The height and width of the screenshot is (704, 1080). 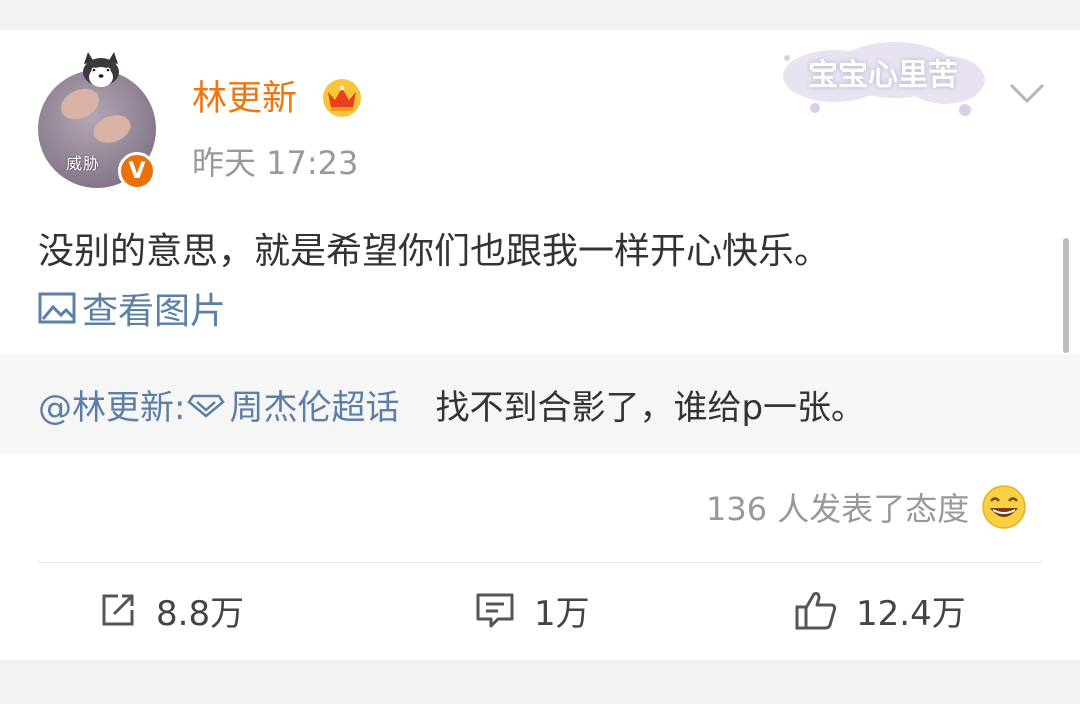 What do you see at coordinates (1066, 295) in the screenshot?
I see `scrollbar` at bounding box center [1066, 295].